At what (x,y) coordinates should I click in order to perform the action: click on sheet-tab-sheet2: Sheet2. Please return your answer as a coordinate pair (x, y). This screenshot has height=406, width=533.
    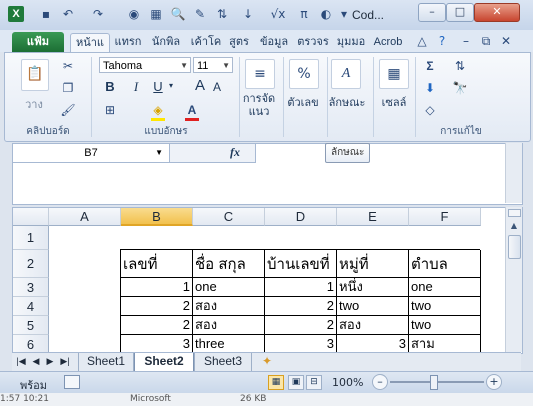
    Looking at the image, I should click on (164, 362).